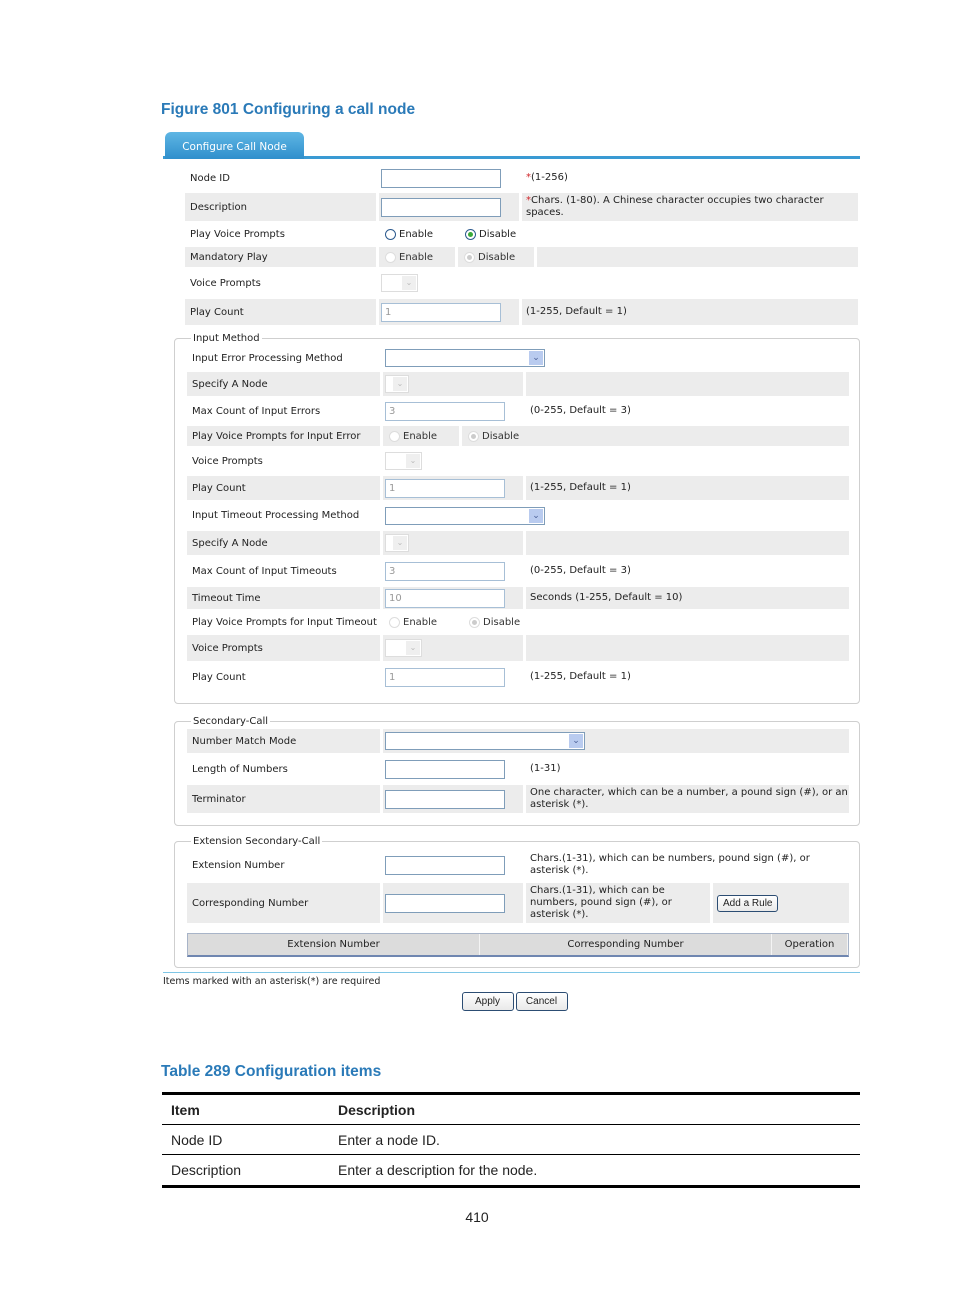 Image resolution: width=954 pixels, height=1296 pixels. What do you see at coordinates (506, 436) in the screenshot?
I see `prompts-error-disable-radio: Disable` at bounding box center [506, 436].